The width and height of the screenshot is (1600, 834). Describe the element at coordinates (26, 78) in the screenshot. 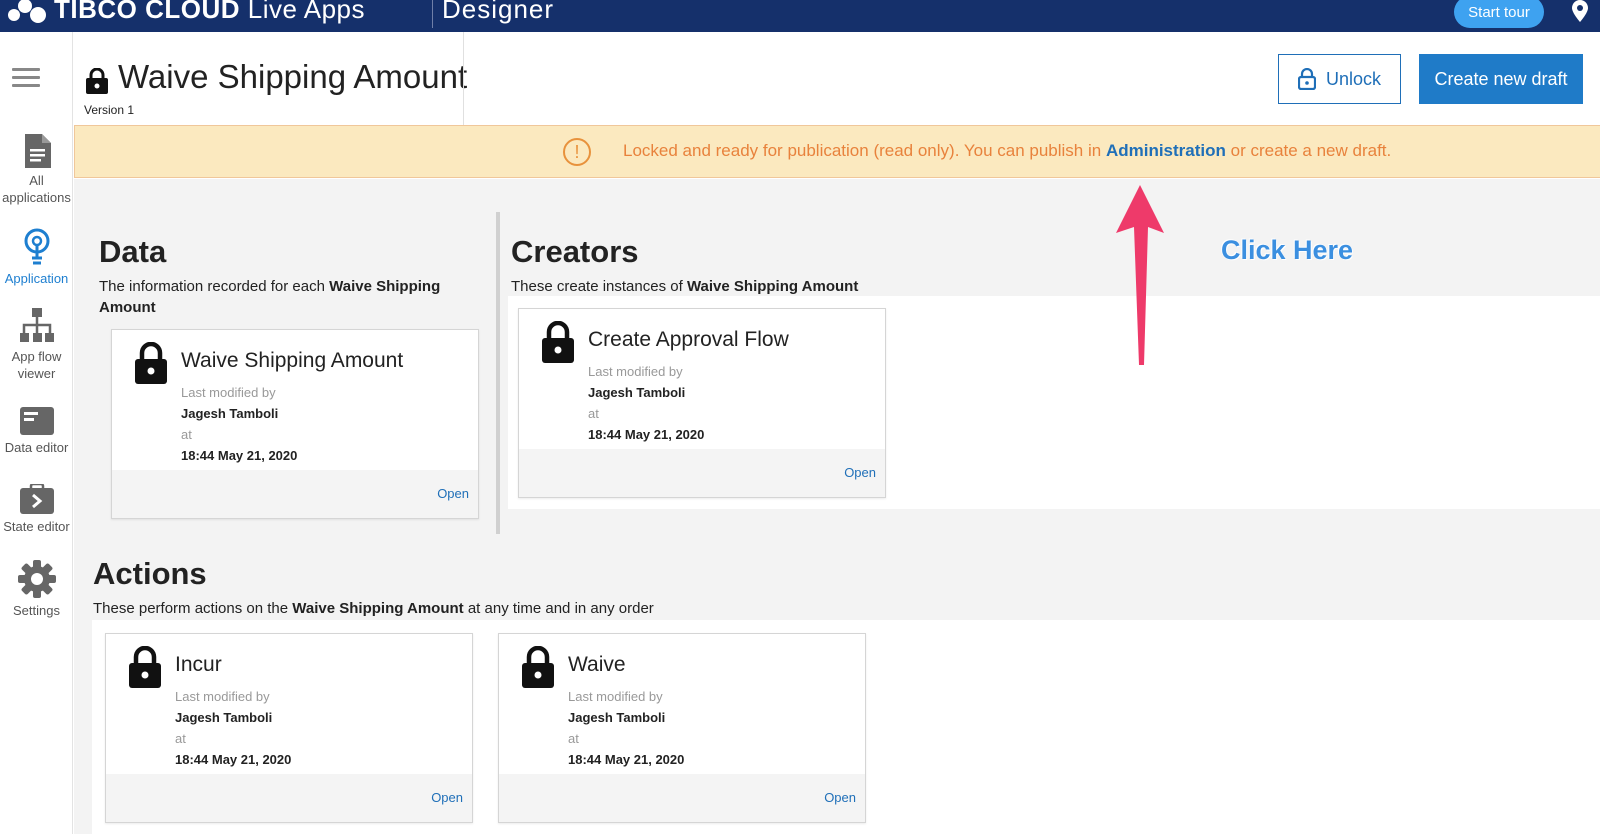

I see `menu-icon` at that location.